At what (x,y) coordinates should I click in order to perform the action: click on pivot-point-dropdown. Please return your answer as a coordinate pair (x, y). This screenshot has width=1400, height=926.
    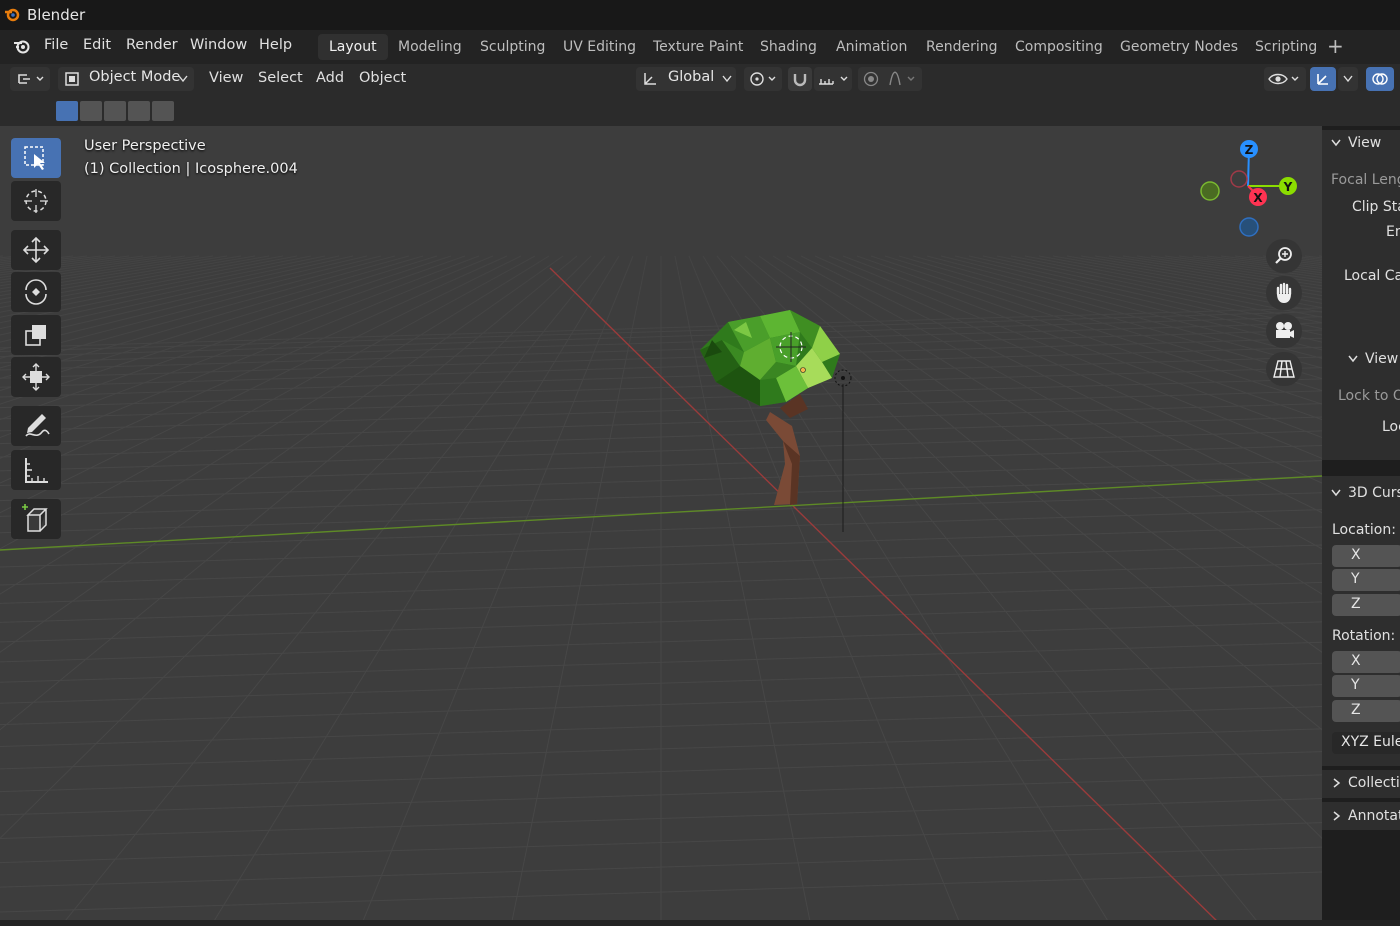
    Looking at the image, I should click on (763, 79).